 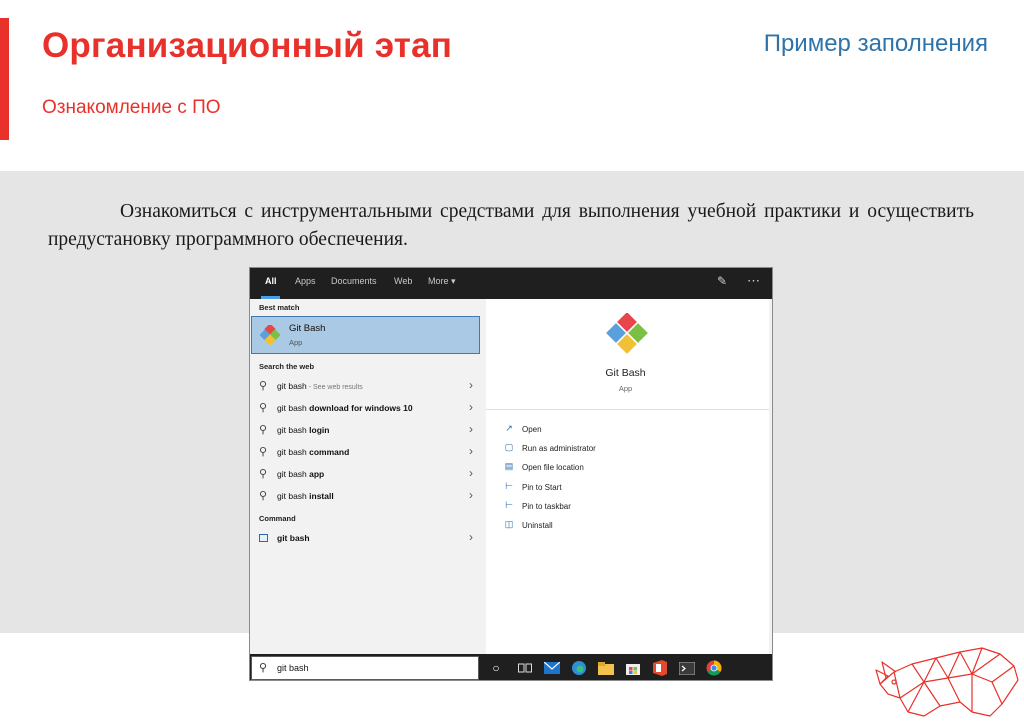 I want to click on action-label: Uninstall, so click(x=537, y=525).